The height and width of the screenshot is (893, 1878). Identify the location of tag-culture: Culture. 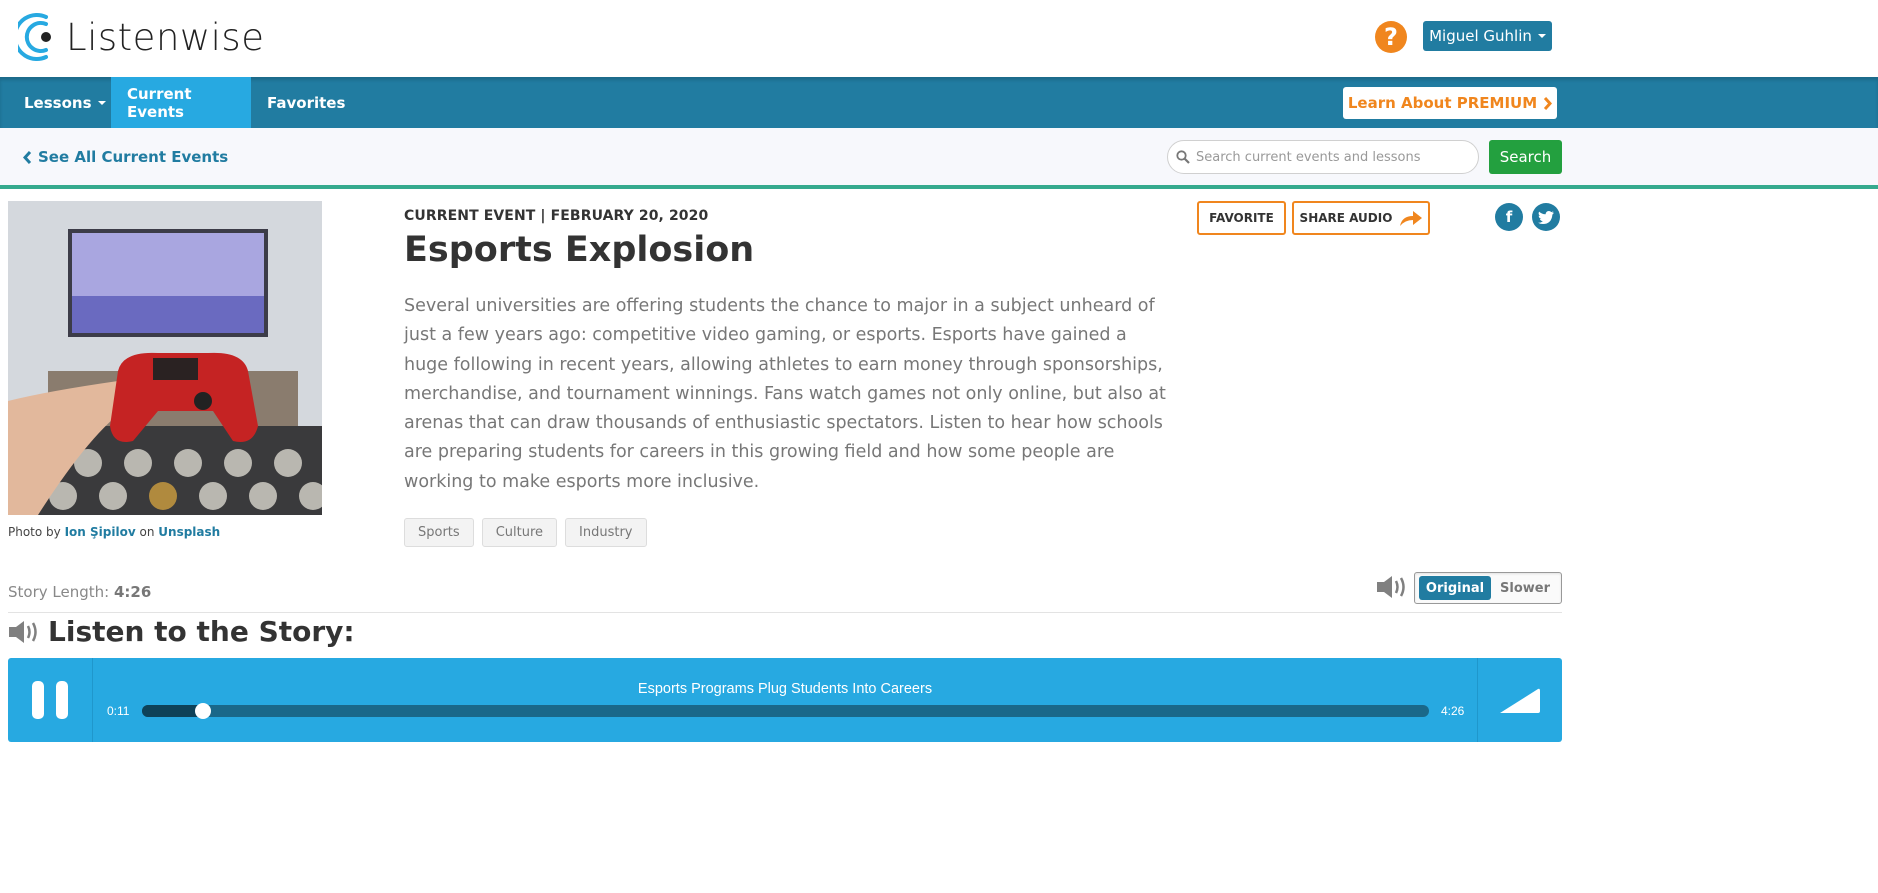
(519, 532).